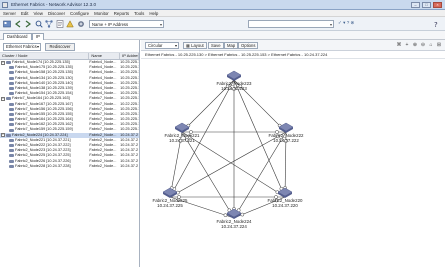  I want to click on options-button: Options, so click(248, 45).